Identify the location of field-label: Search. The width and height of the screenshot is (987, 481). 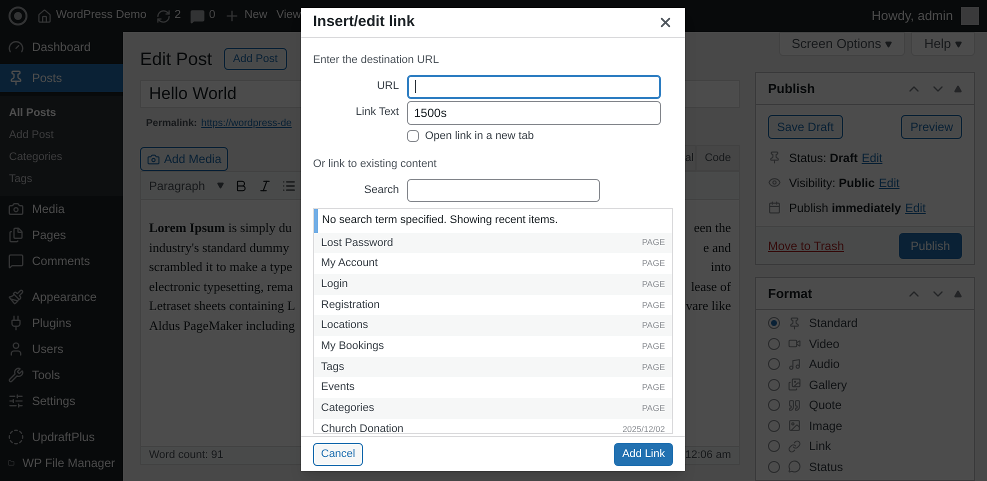
(381, 190).